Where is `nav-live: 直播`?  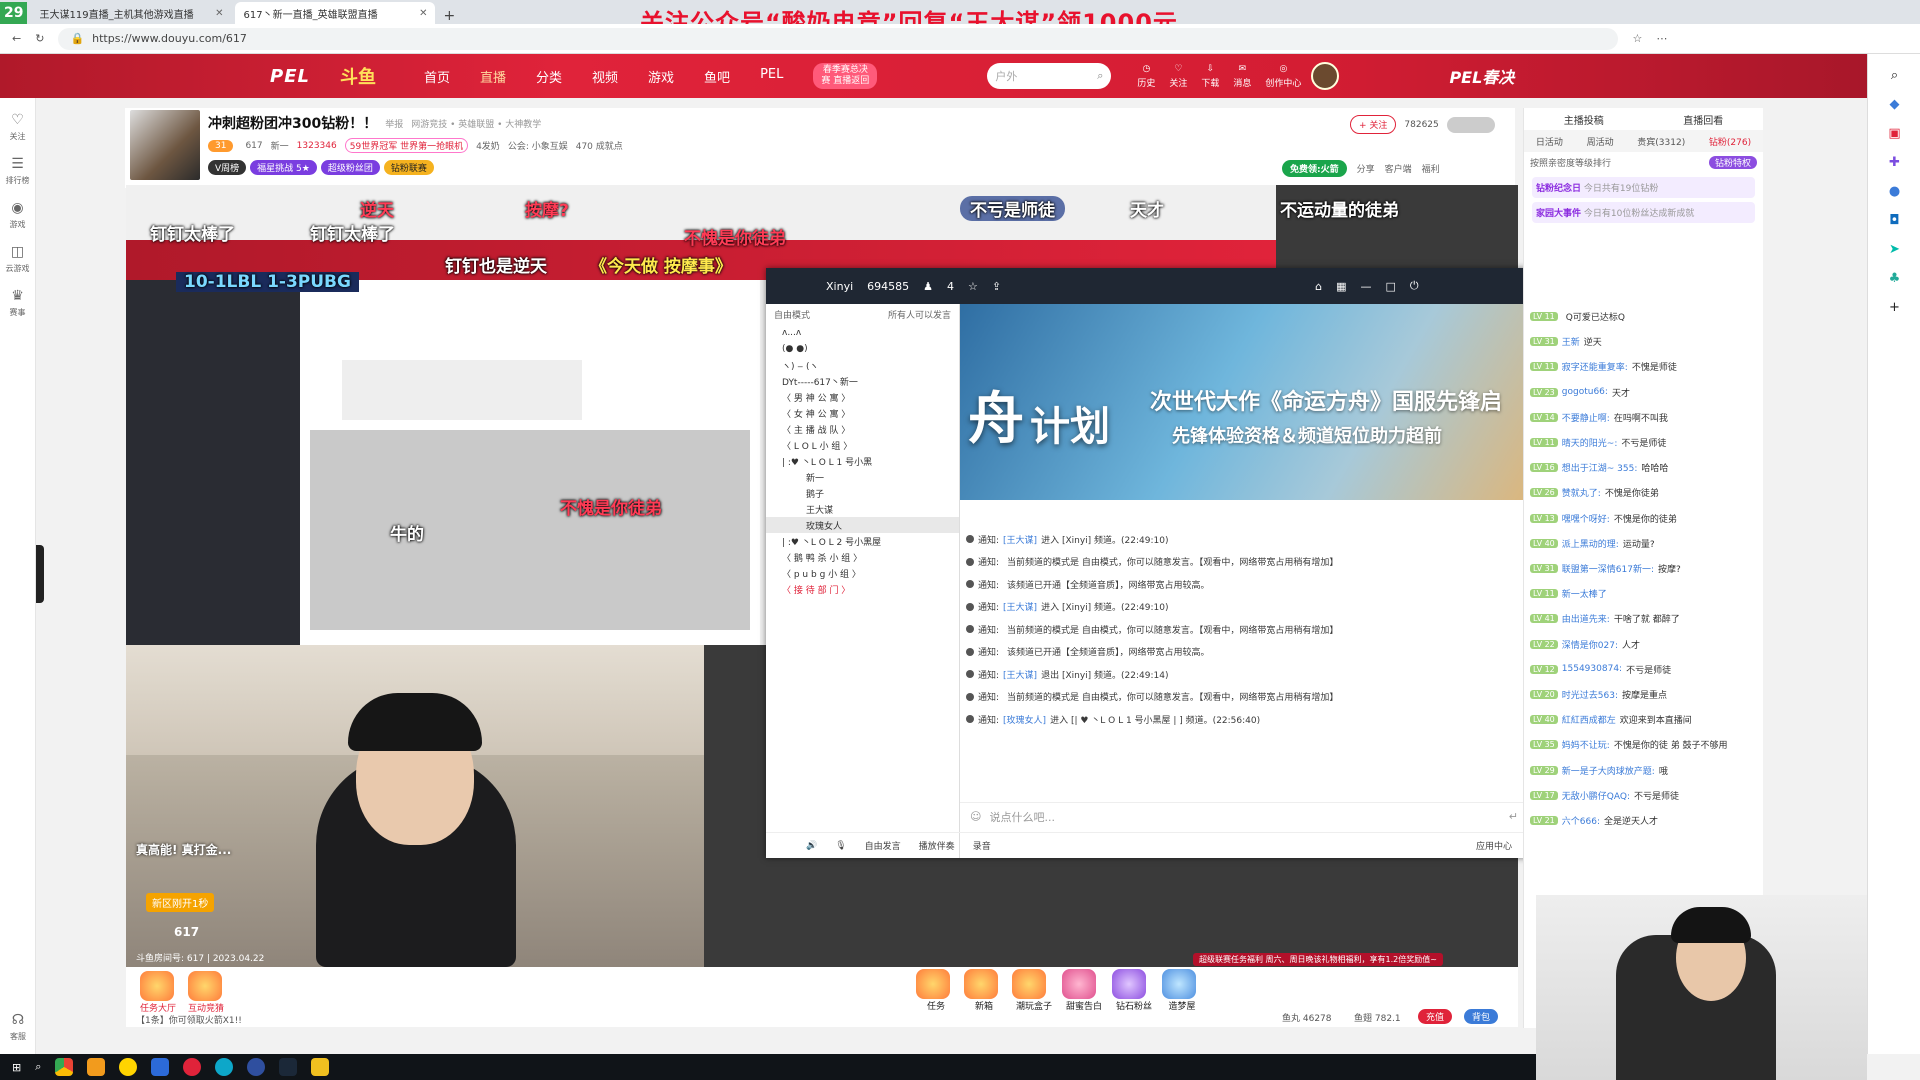
nav-live: 直播 is located at coordinates (493, 76).